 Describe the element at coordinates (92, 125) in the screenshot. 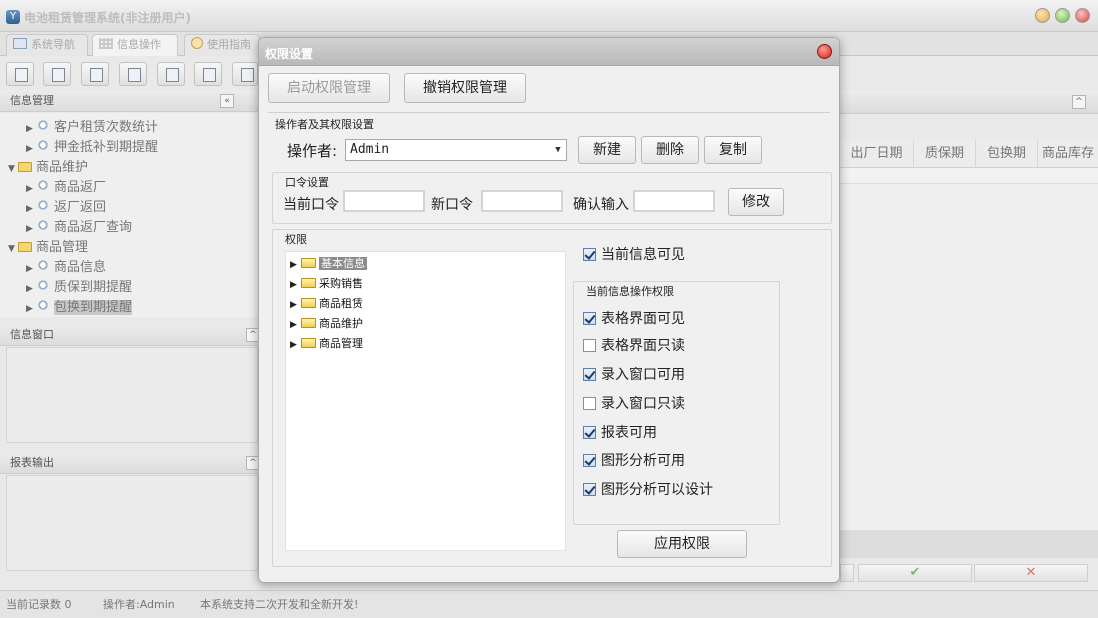

I see `tree-item: ▶ 客户租赁次数统计` at that location.